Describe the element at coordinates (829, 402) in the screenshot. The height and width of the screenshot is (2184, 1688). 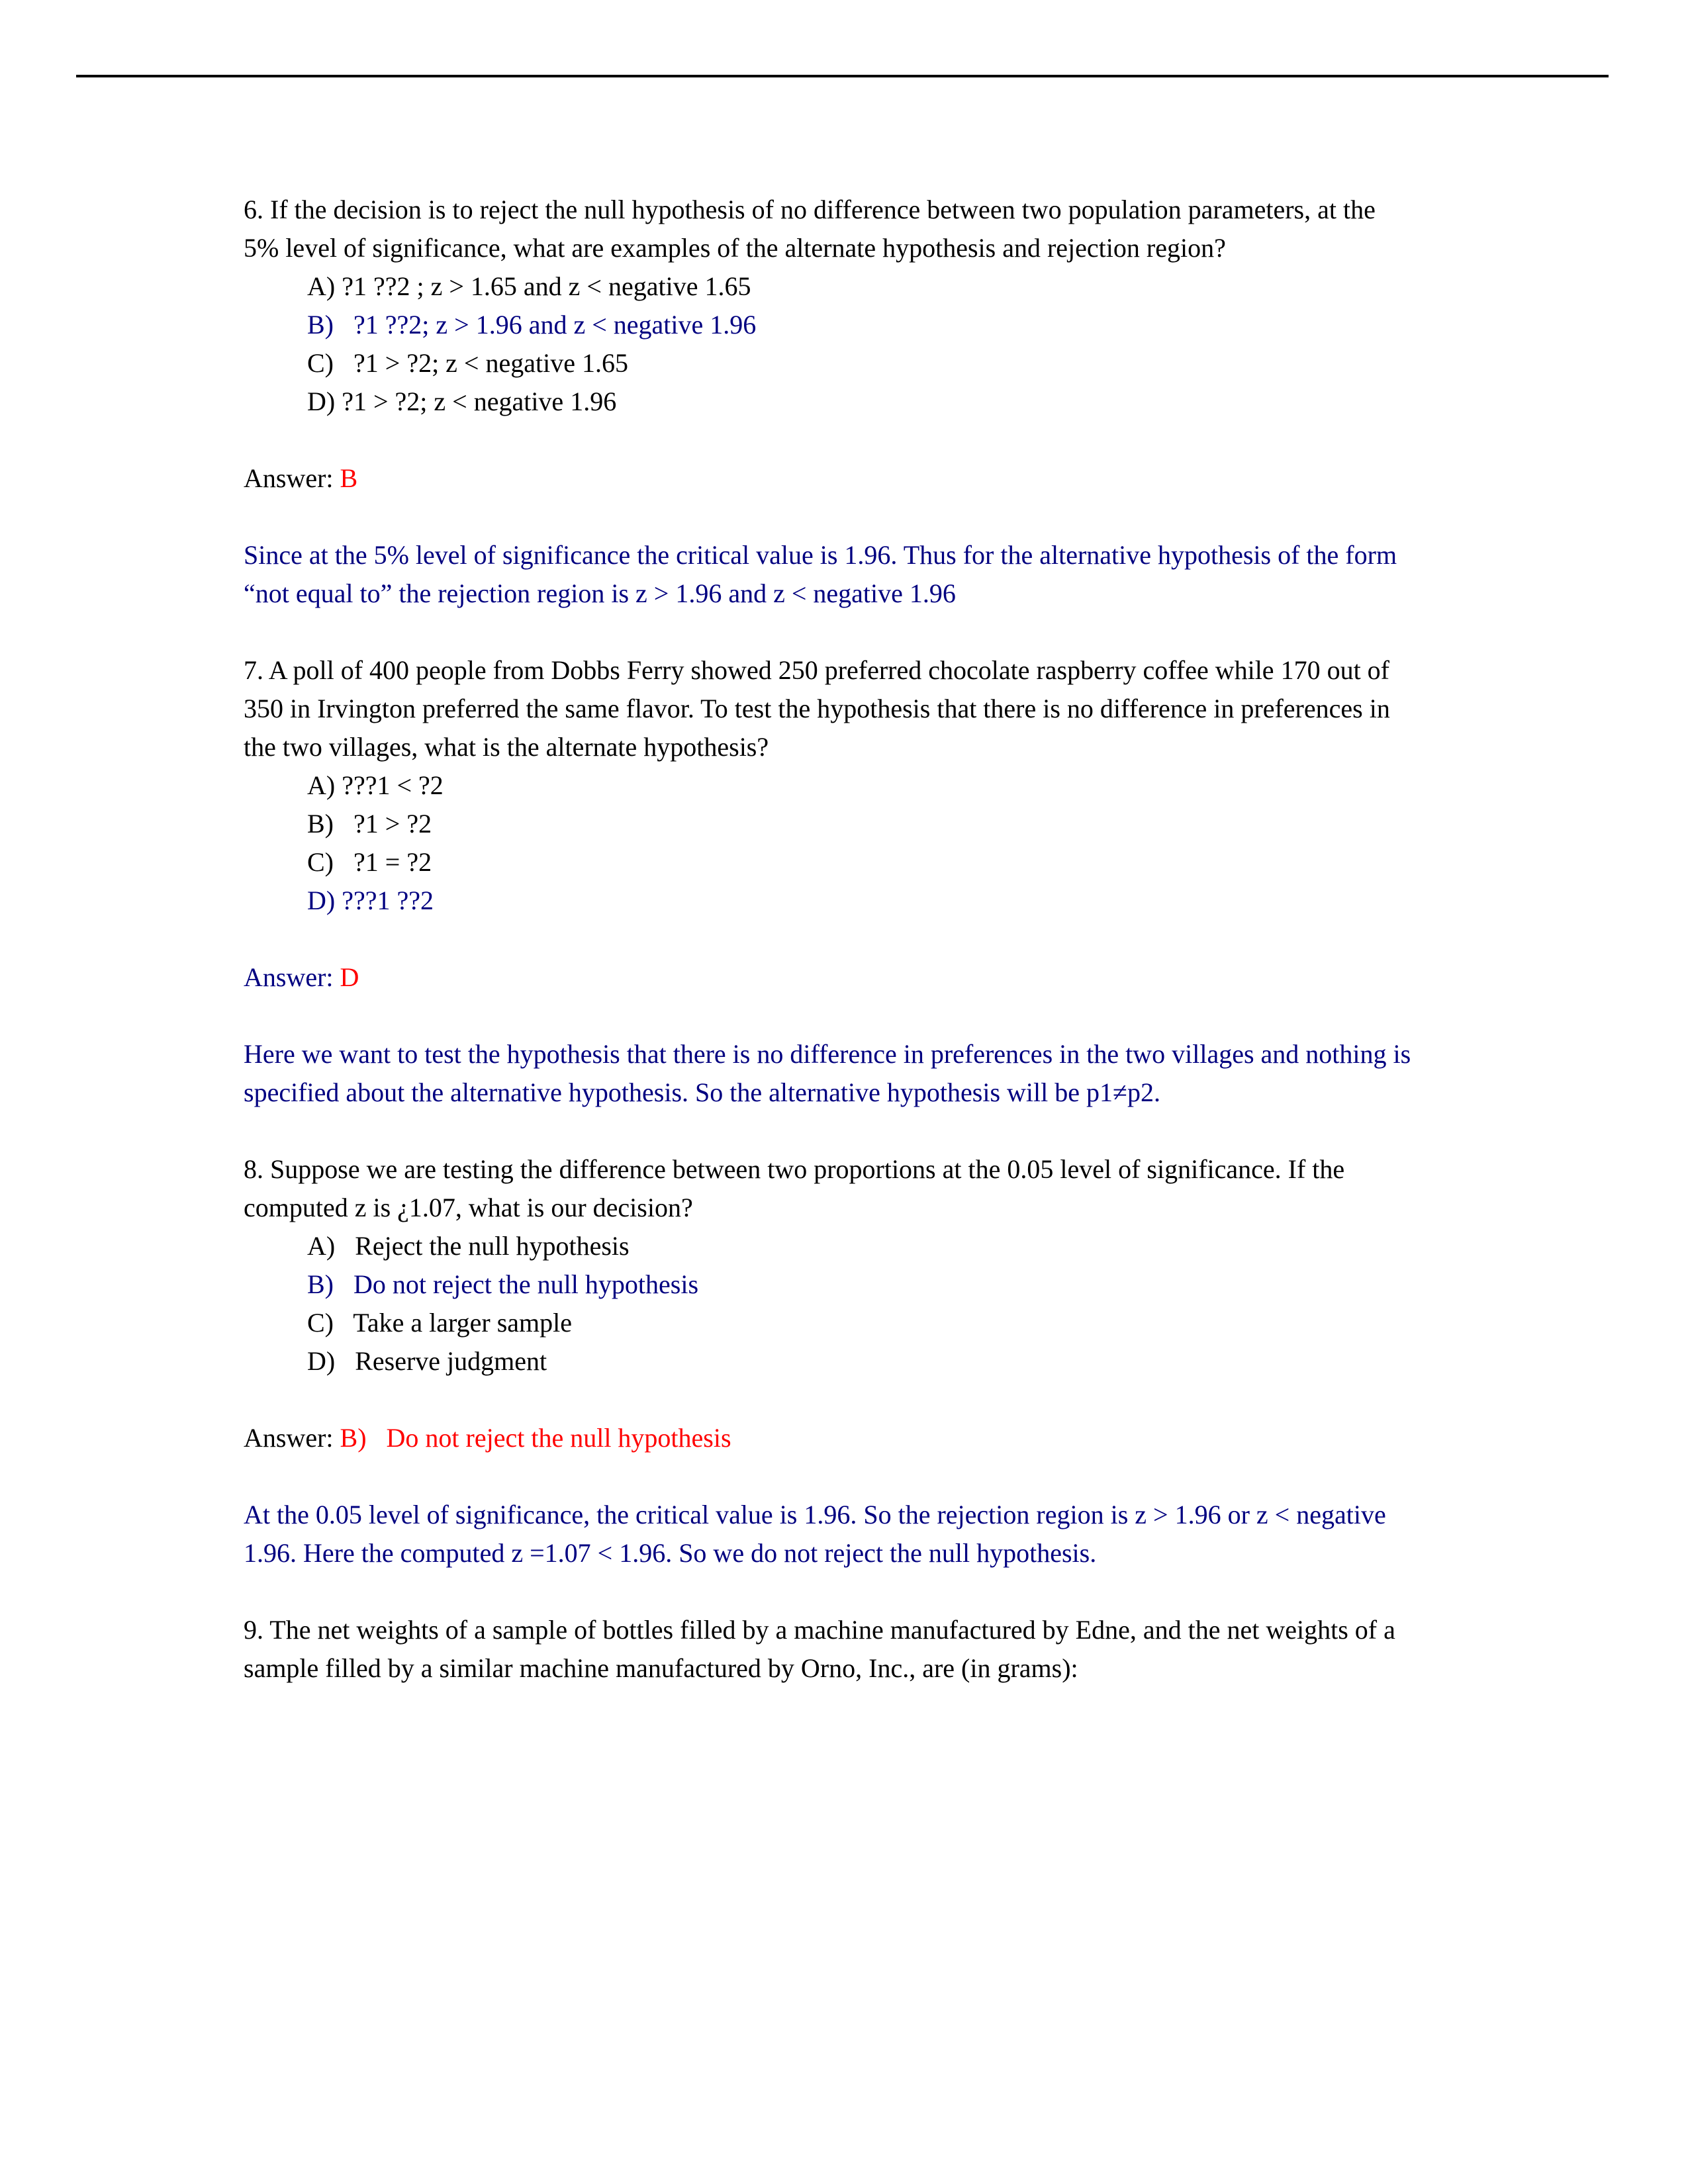
I see `question-6-choice-d: D) ?1 > ?2; z < negative 1.96` at that location.